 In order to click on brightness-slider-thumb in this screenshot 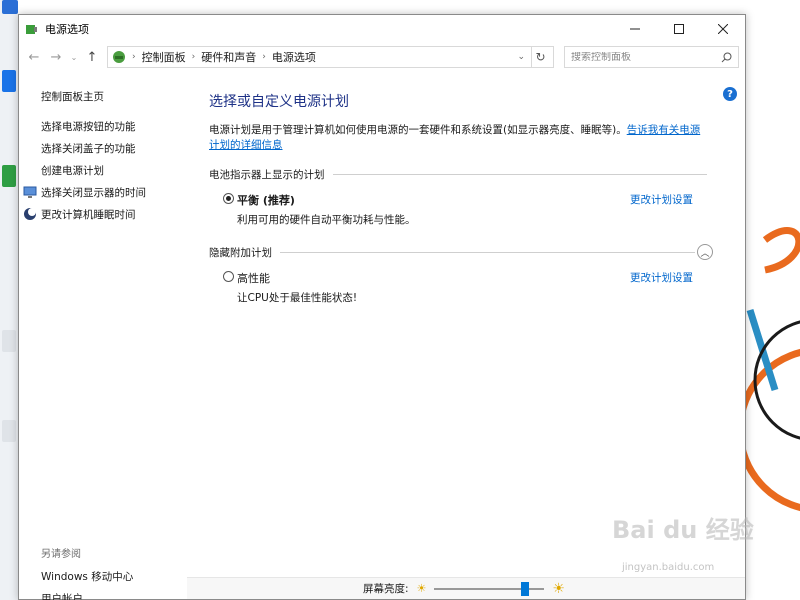, I will do `click(525, 588)`.